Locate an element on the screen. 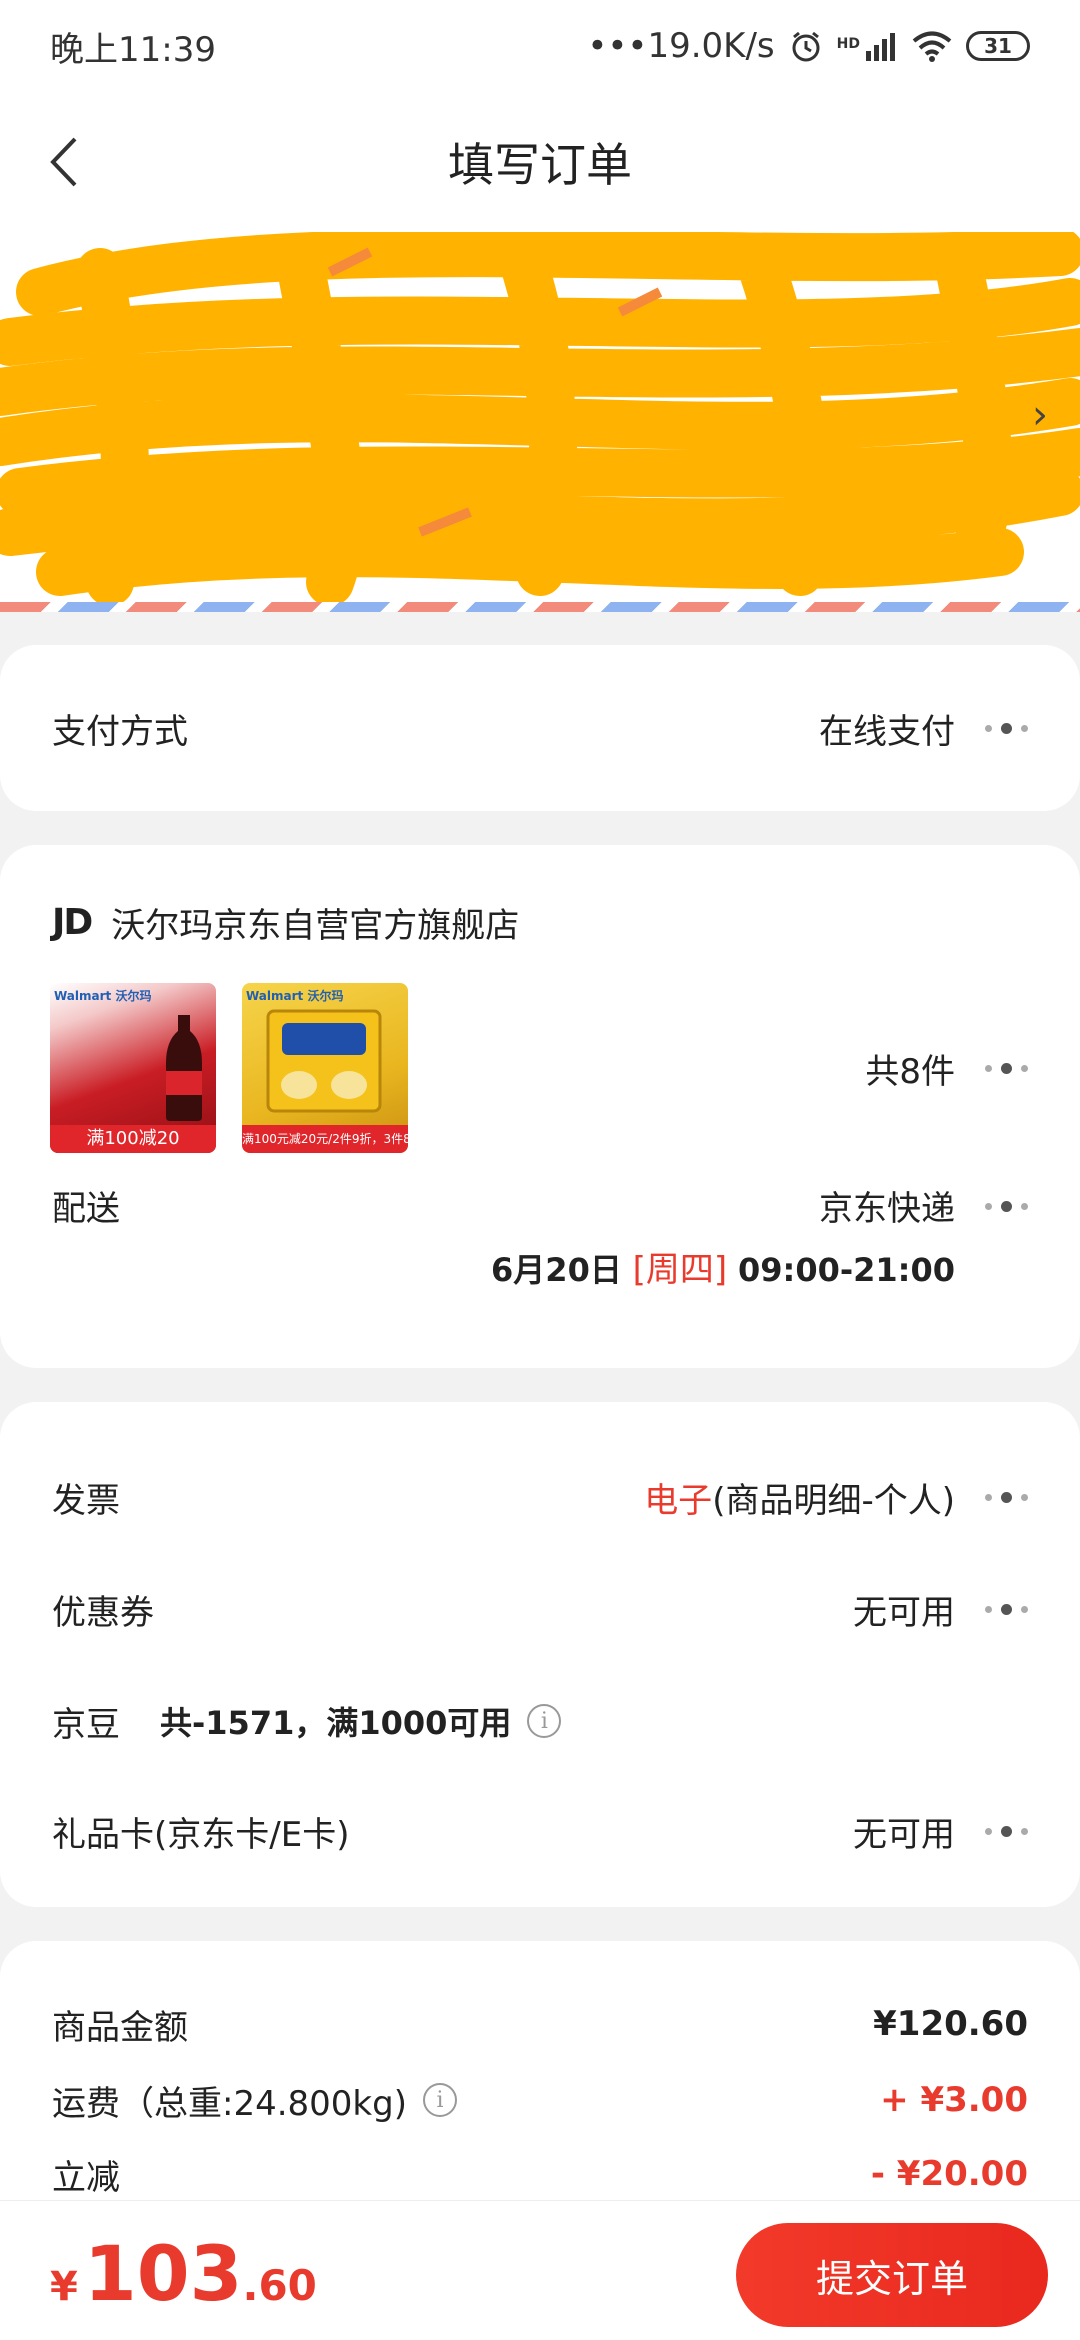 The height and width of the screenshot is (2340, 1080). delivery-weekday: [周四] is located at coordinates (680, 1270).